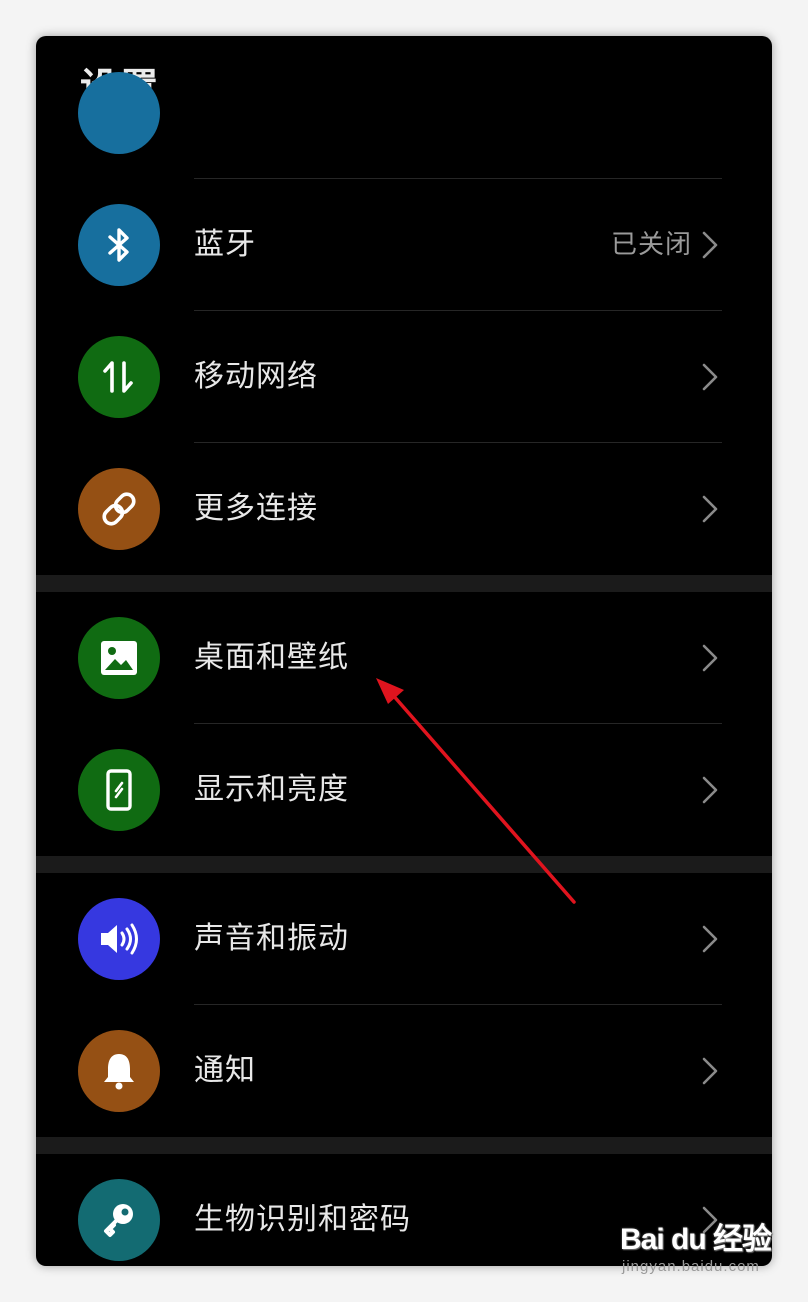 The image size is (808, 1302). What do you see at coordinates (691, 1266) in the screenshot?
I see `watermark-url: jingyan.baidu.com` at bounding box center [691, 1266].